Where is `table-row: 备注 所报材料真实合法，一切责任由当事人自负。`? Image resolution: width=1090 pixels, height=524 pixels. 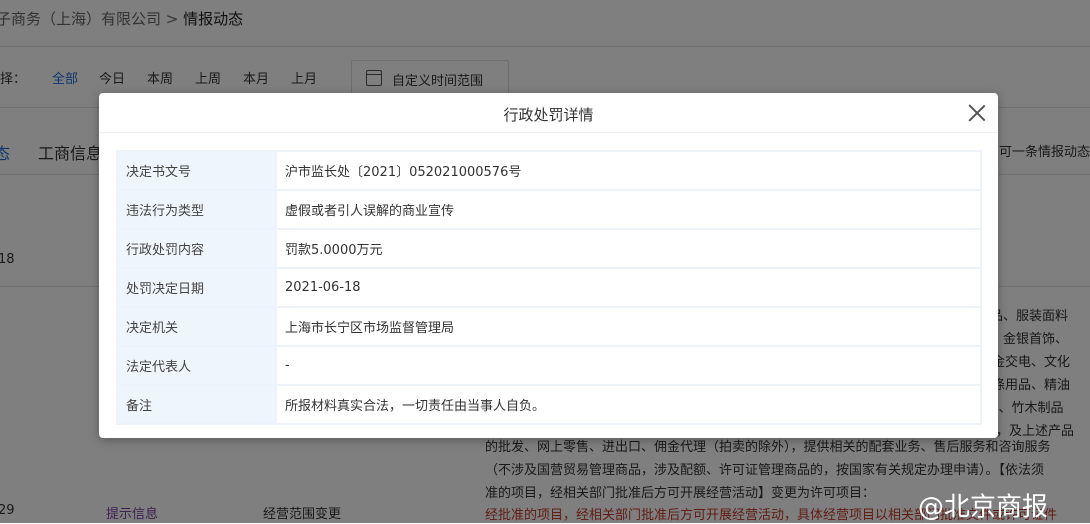
table-row: 备注 所报材料真实合法，一切责任由当事人自负。 is located at coordinates (549, 404).